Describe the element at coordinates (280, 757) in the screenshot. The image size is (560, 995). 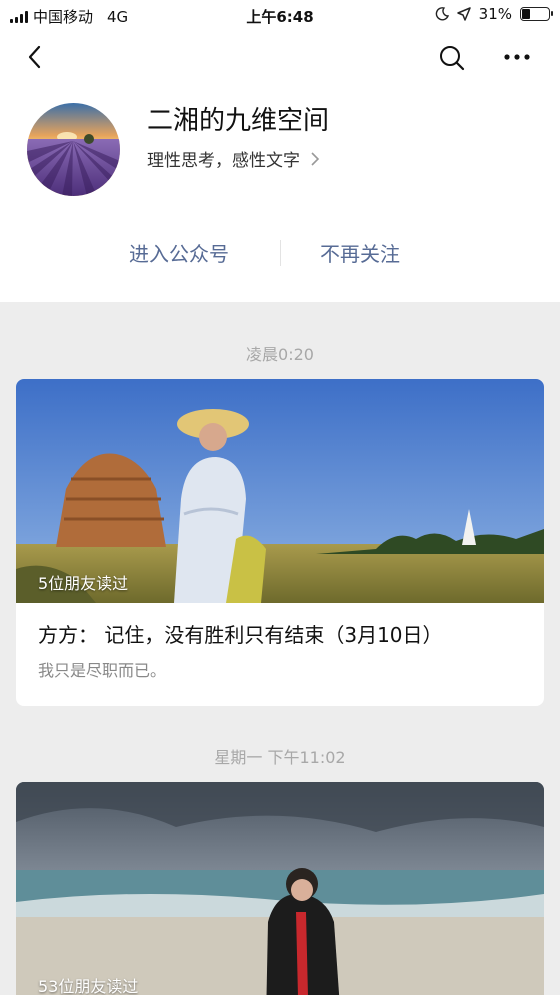
I see `feed-time: 星期一 下午11:02` at that location.